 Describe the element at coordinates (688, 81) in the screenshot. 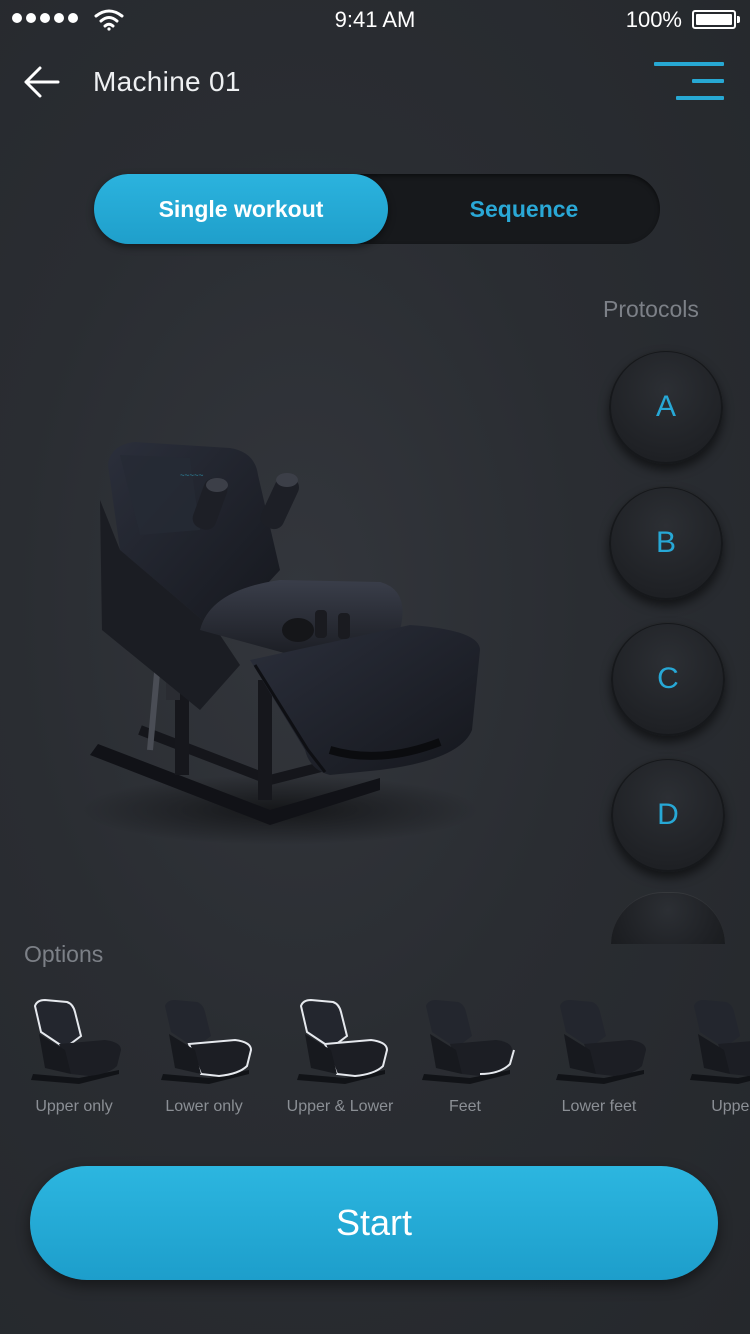

I see `menu-button` at that location.